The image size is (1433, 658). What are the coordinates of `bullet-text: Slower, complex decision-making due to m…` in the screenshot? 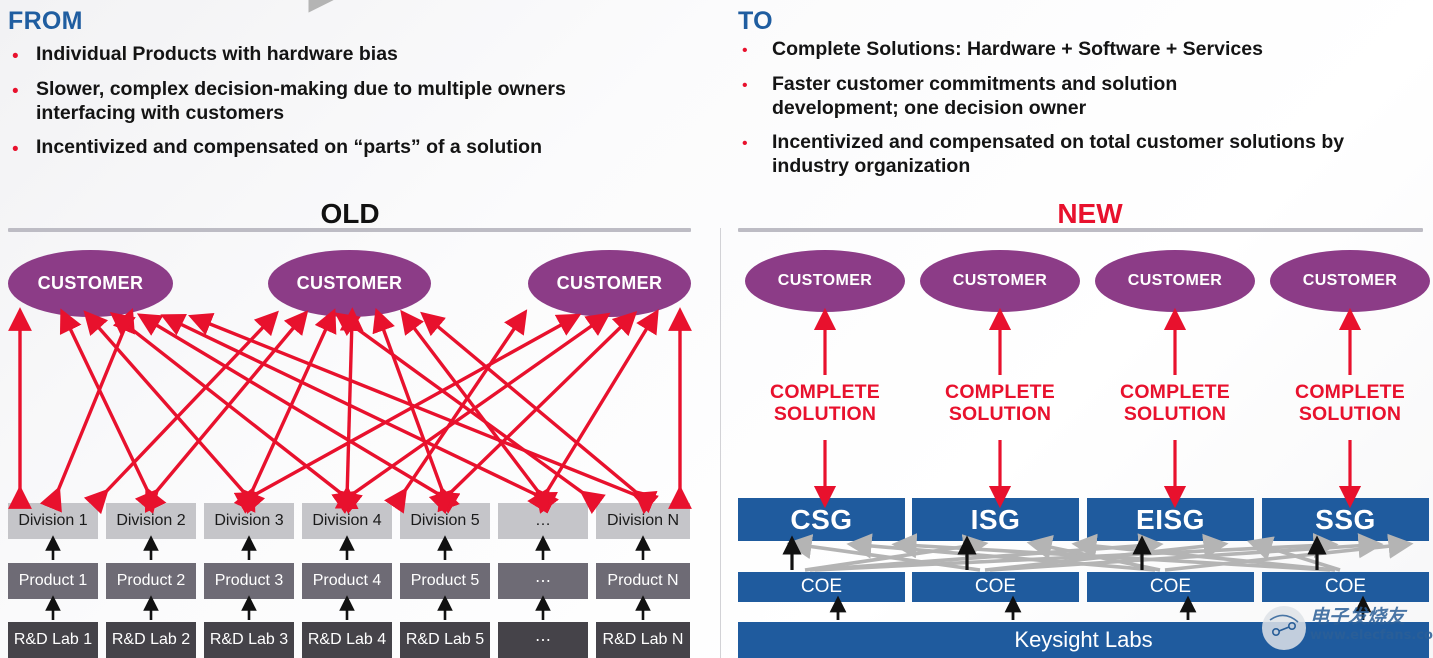 It's located at (301, 100).